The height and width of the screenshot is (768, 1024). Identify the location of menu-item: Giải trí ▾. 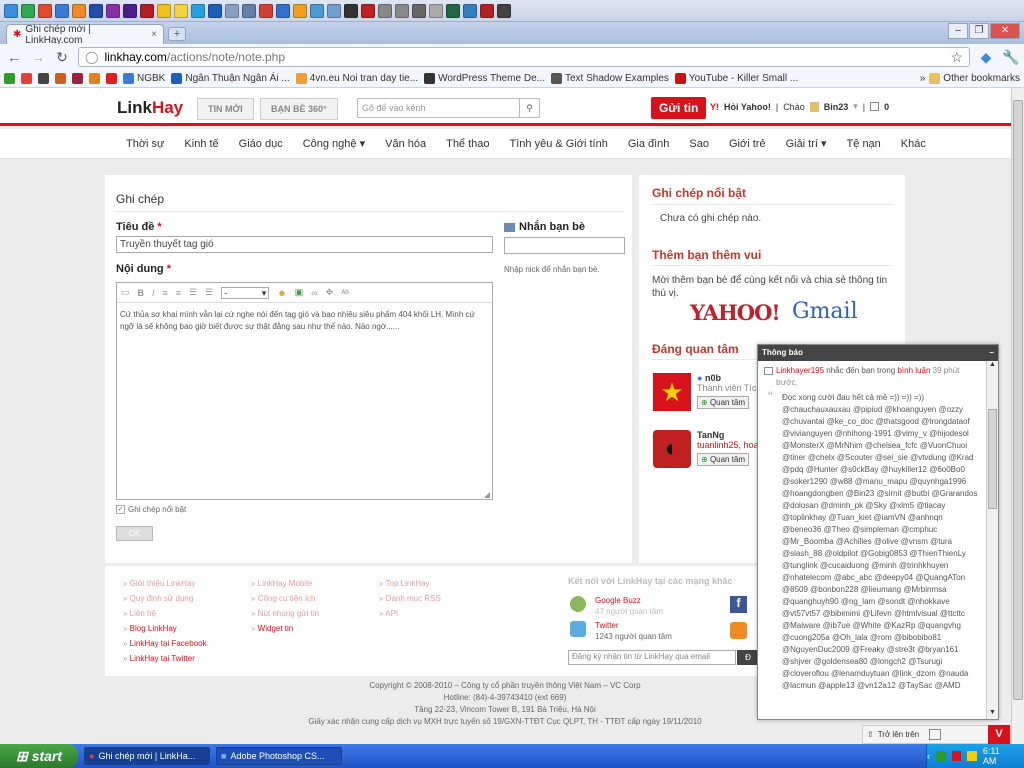
(806, 143).